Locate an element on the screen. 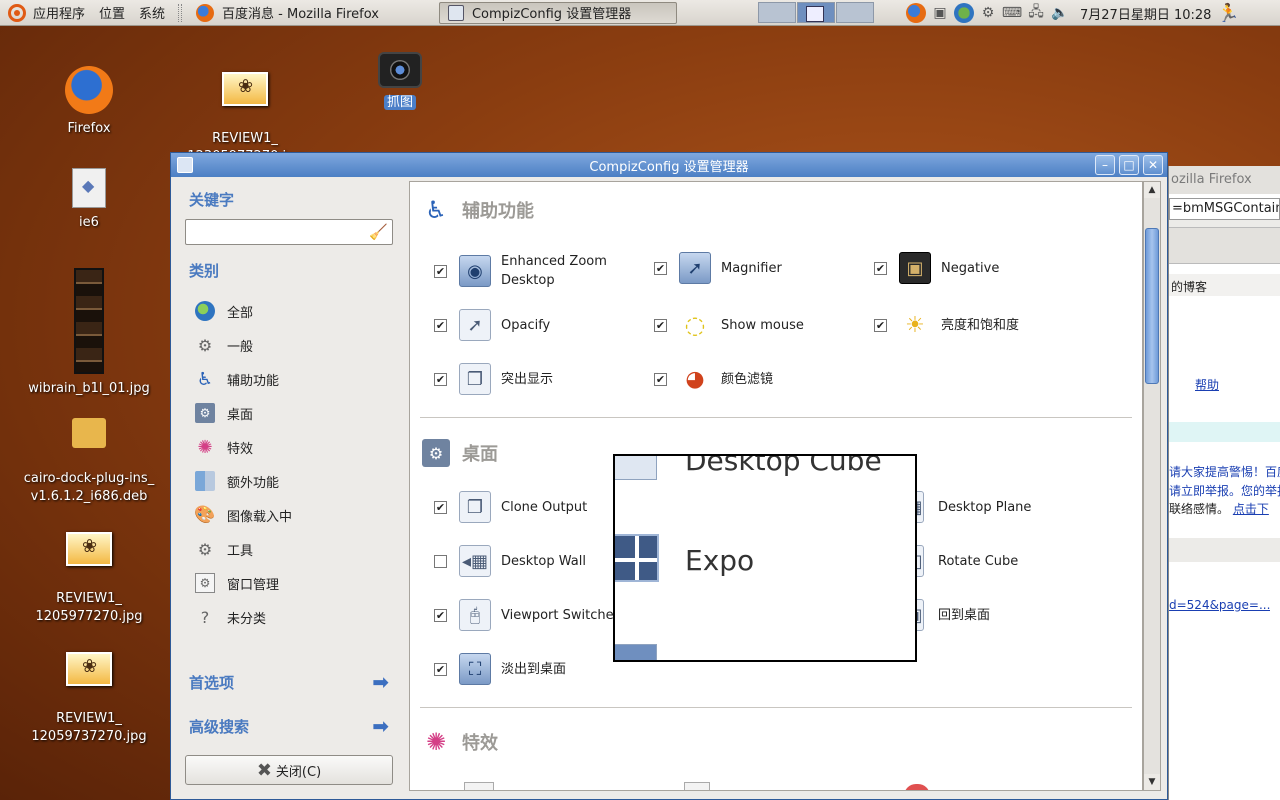 This screenshot has height=800, width=1280. group-title: 特效 is located at coordinates (480, 743).